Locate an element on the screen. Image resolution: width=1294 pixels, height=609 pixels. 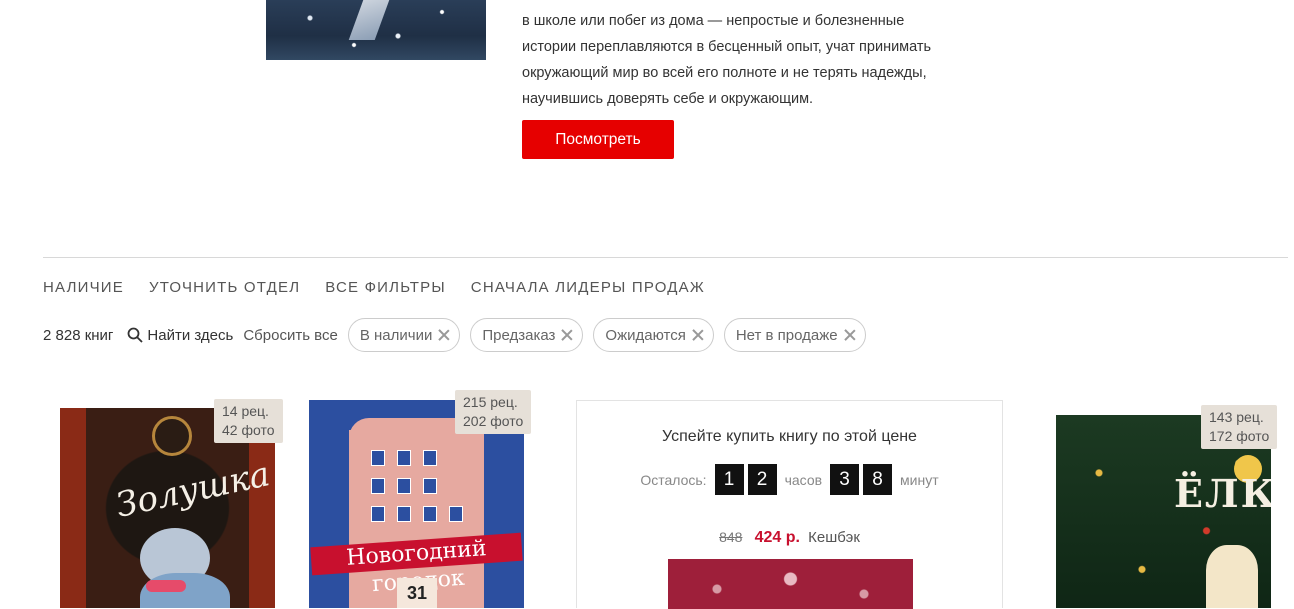
review-badge: 215 рец. 202 фото is located at coordinates (493, 412).